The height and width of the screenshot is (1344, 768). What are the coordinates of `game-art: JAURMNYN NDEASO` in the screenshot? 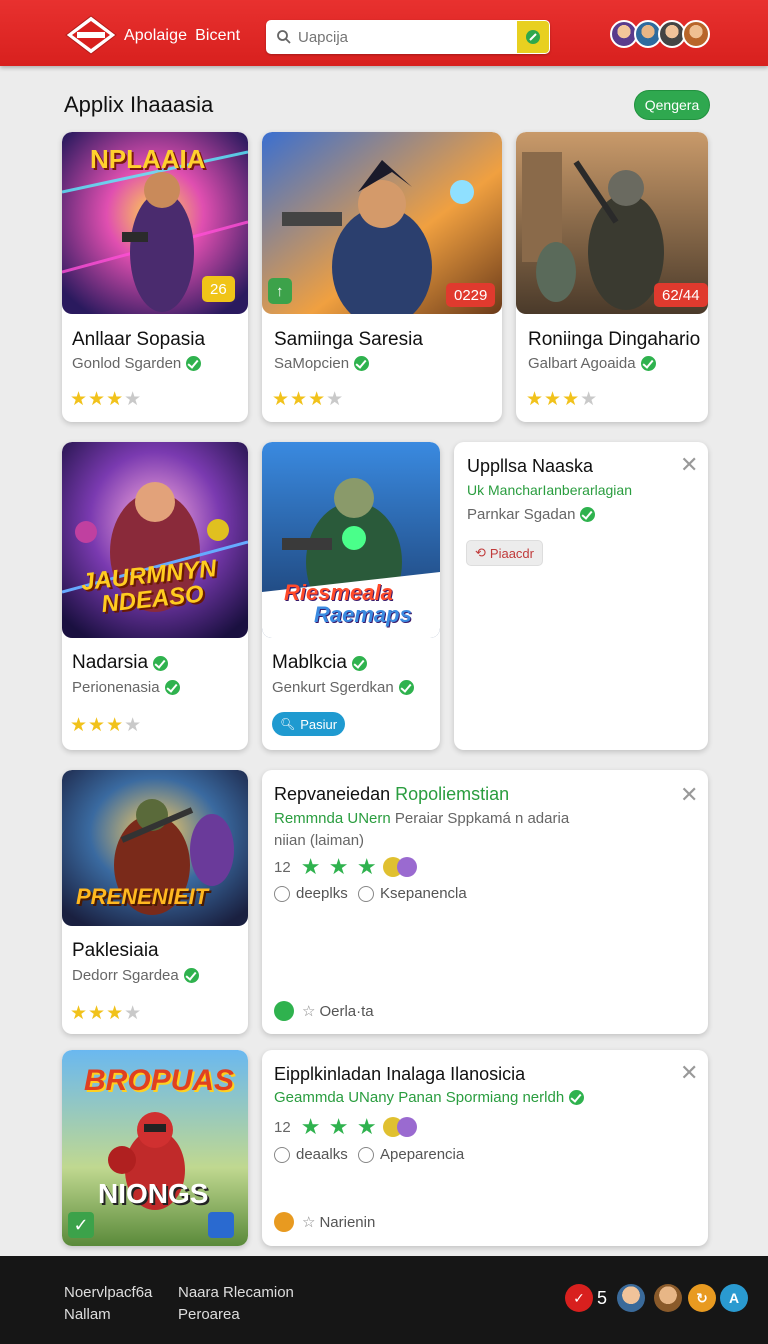 It's located at (155, 540).